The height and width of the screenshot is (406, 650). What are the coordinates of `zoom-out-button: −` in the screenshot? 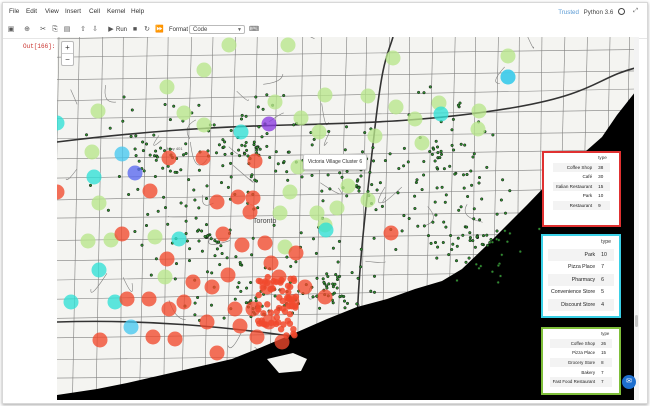 It's located at (67, 59).